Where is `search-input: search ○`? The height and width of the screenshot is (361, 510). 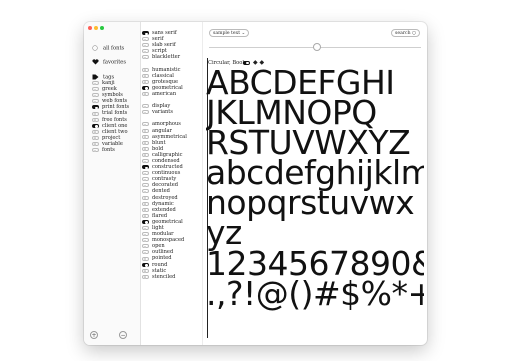
search-input: search ○ is located at coordinates (405, 33).